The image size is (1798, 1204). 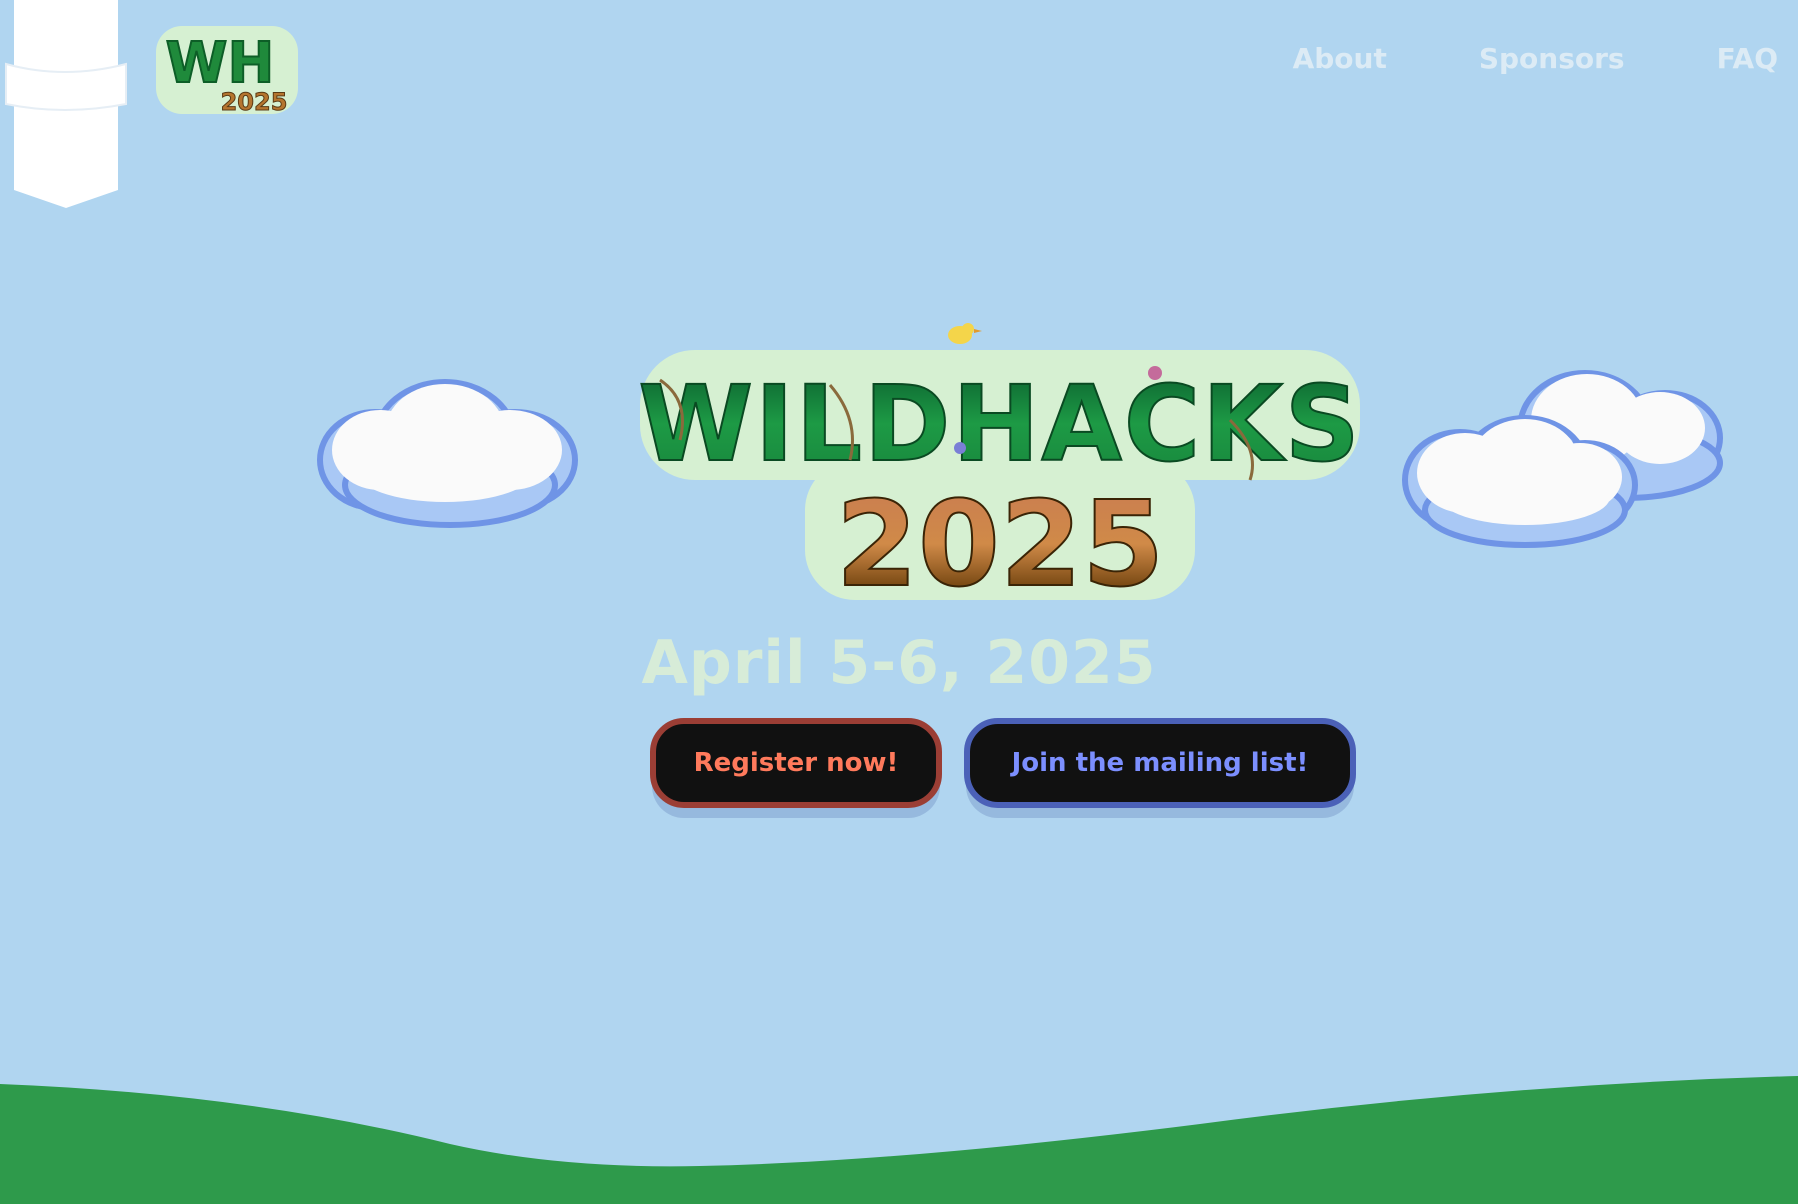 I want to click on hero-buttons: Register now! Join the mailing list!, so click(x=1003, y=763).